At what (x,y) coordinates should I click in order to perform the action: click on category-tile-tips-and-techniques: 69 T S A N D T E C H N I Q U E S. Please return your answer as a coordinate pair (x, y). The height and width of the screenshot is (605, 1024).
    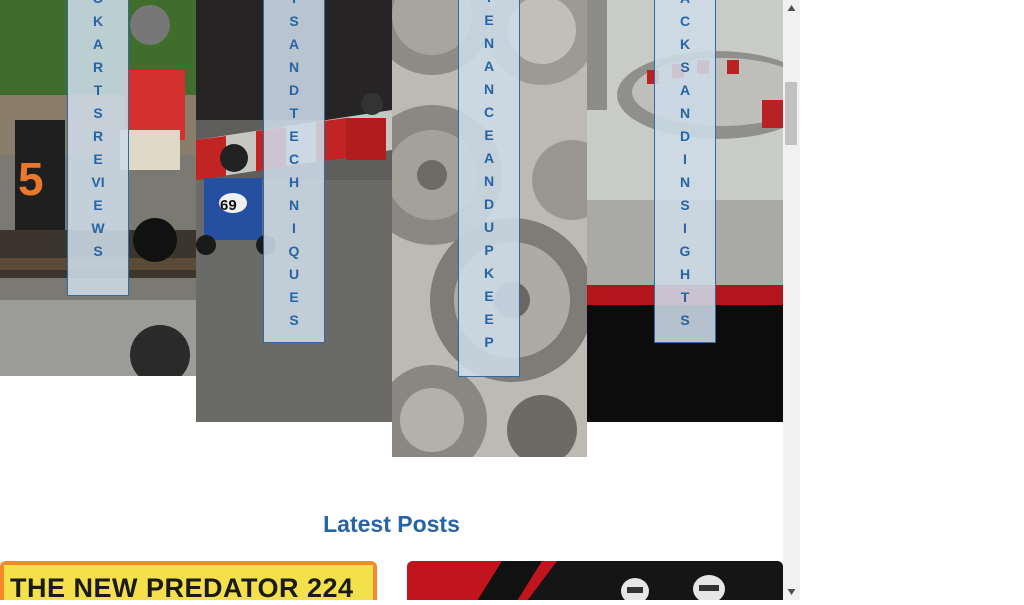
    Looking at the image, I should click on (294, 211).